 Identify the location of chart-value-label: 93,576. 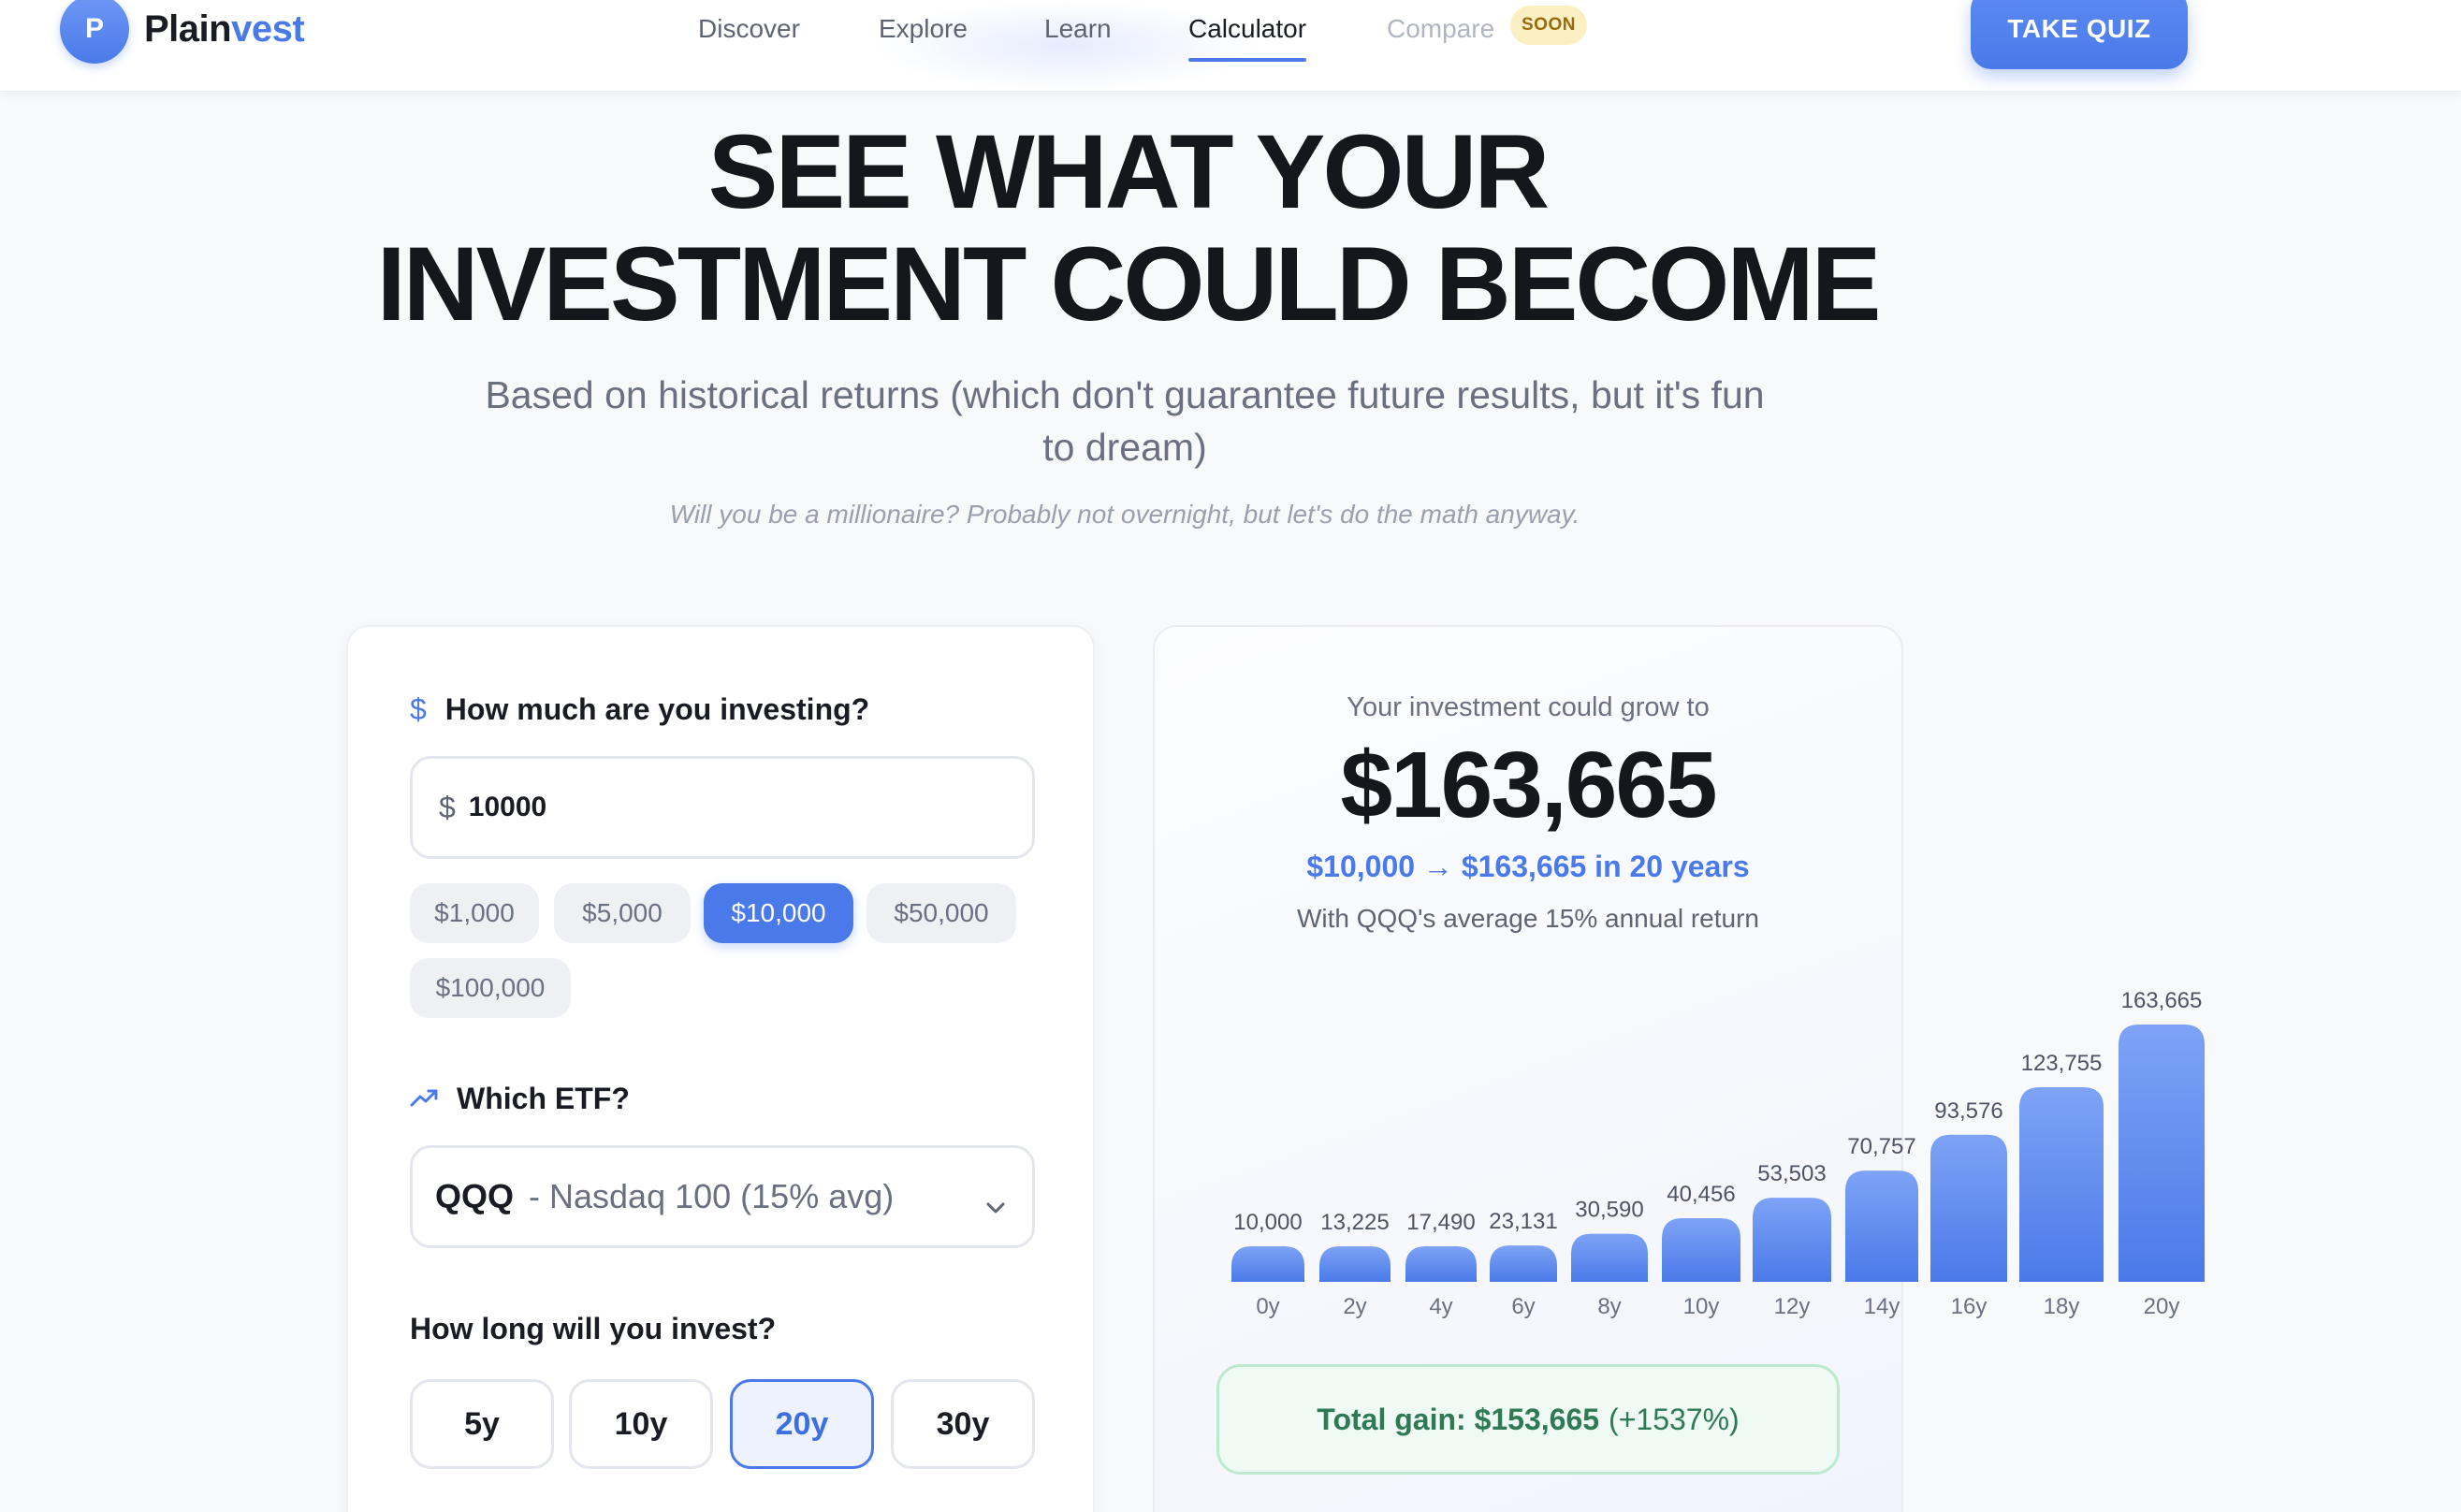
(1968, 1111).